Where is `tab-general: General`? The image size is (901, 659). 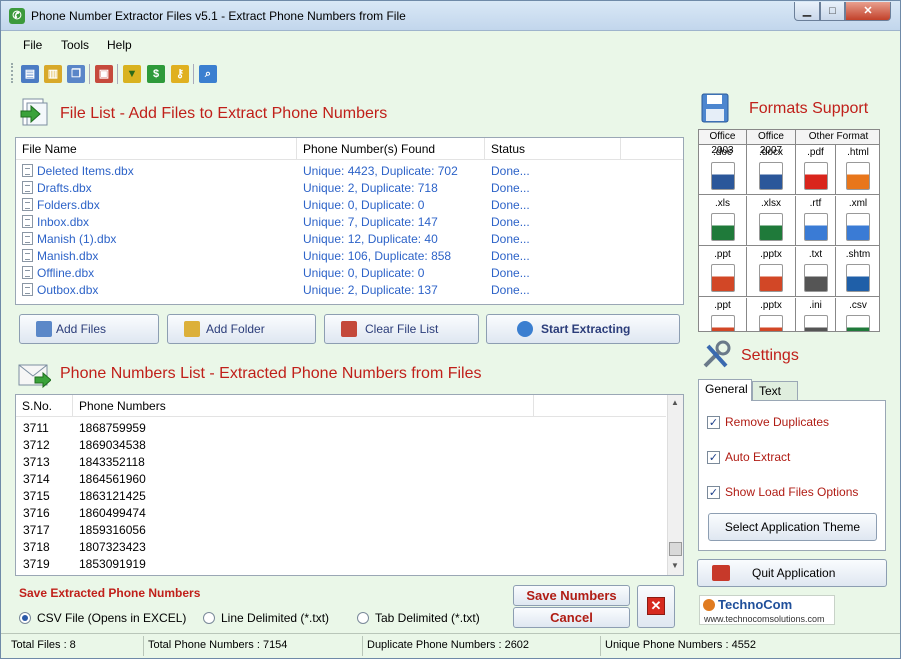 tab-general: General is located at coordinates (725, 390).